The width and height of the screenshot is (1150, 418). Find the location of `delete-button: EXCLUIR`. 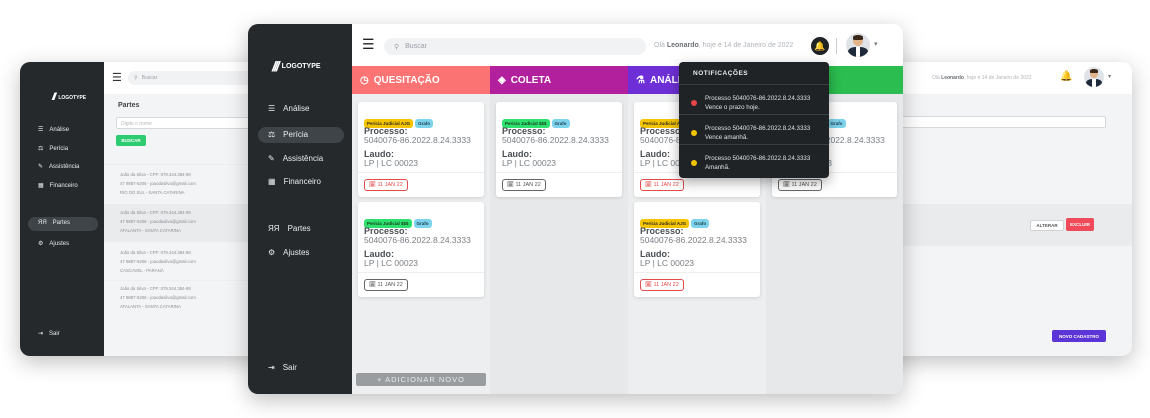

delete-button: EXCLUIR is located at coordinates (1080, 224).